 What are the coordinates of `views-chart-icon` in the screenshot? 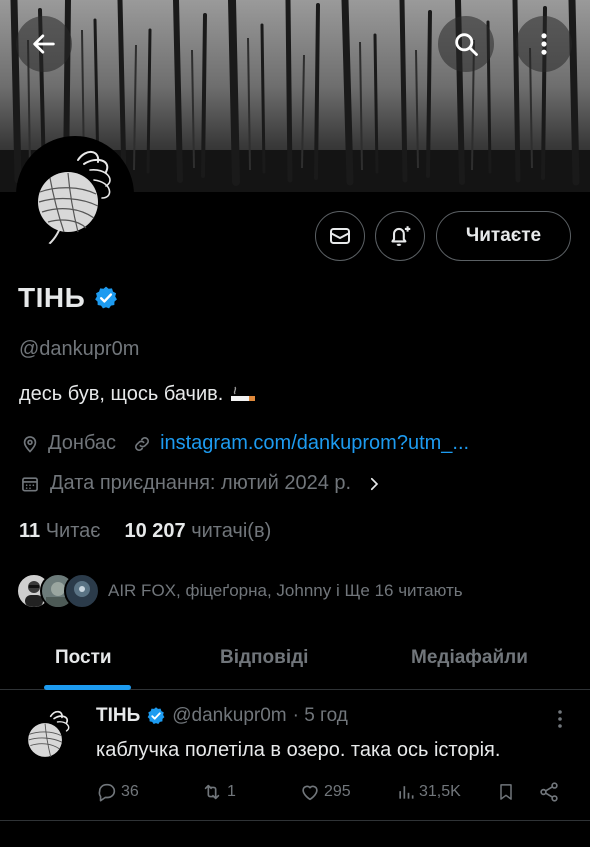 It's located at (406, 792).